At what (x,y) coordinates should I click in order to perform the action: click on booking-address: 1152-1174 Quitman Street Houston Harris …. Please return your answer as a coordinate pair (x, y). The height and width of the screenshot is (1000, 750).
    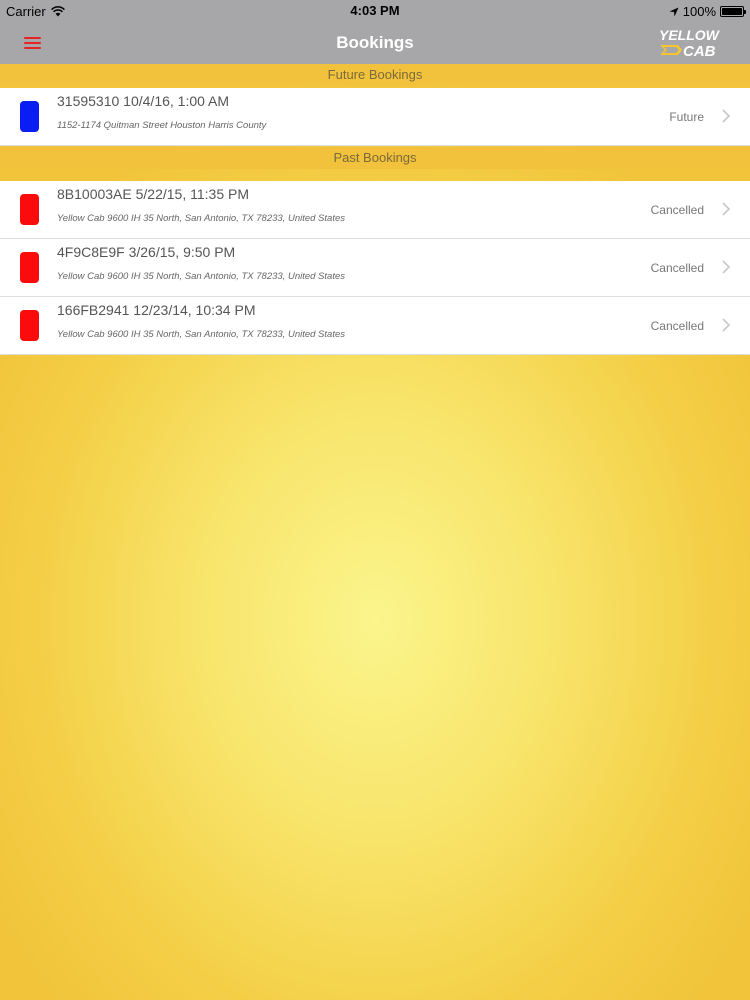
    Looking at the image, I should click on (162, 125).